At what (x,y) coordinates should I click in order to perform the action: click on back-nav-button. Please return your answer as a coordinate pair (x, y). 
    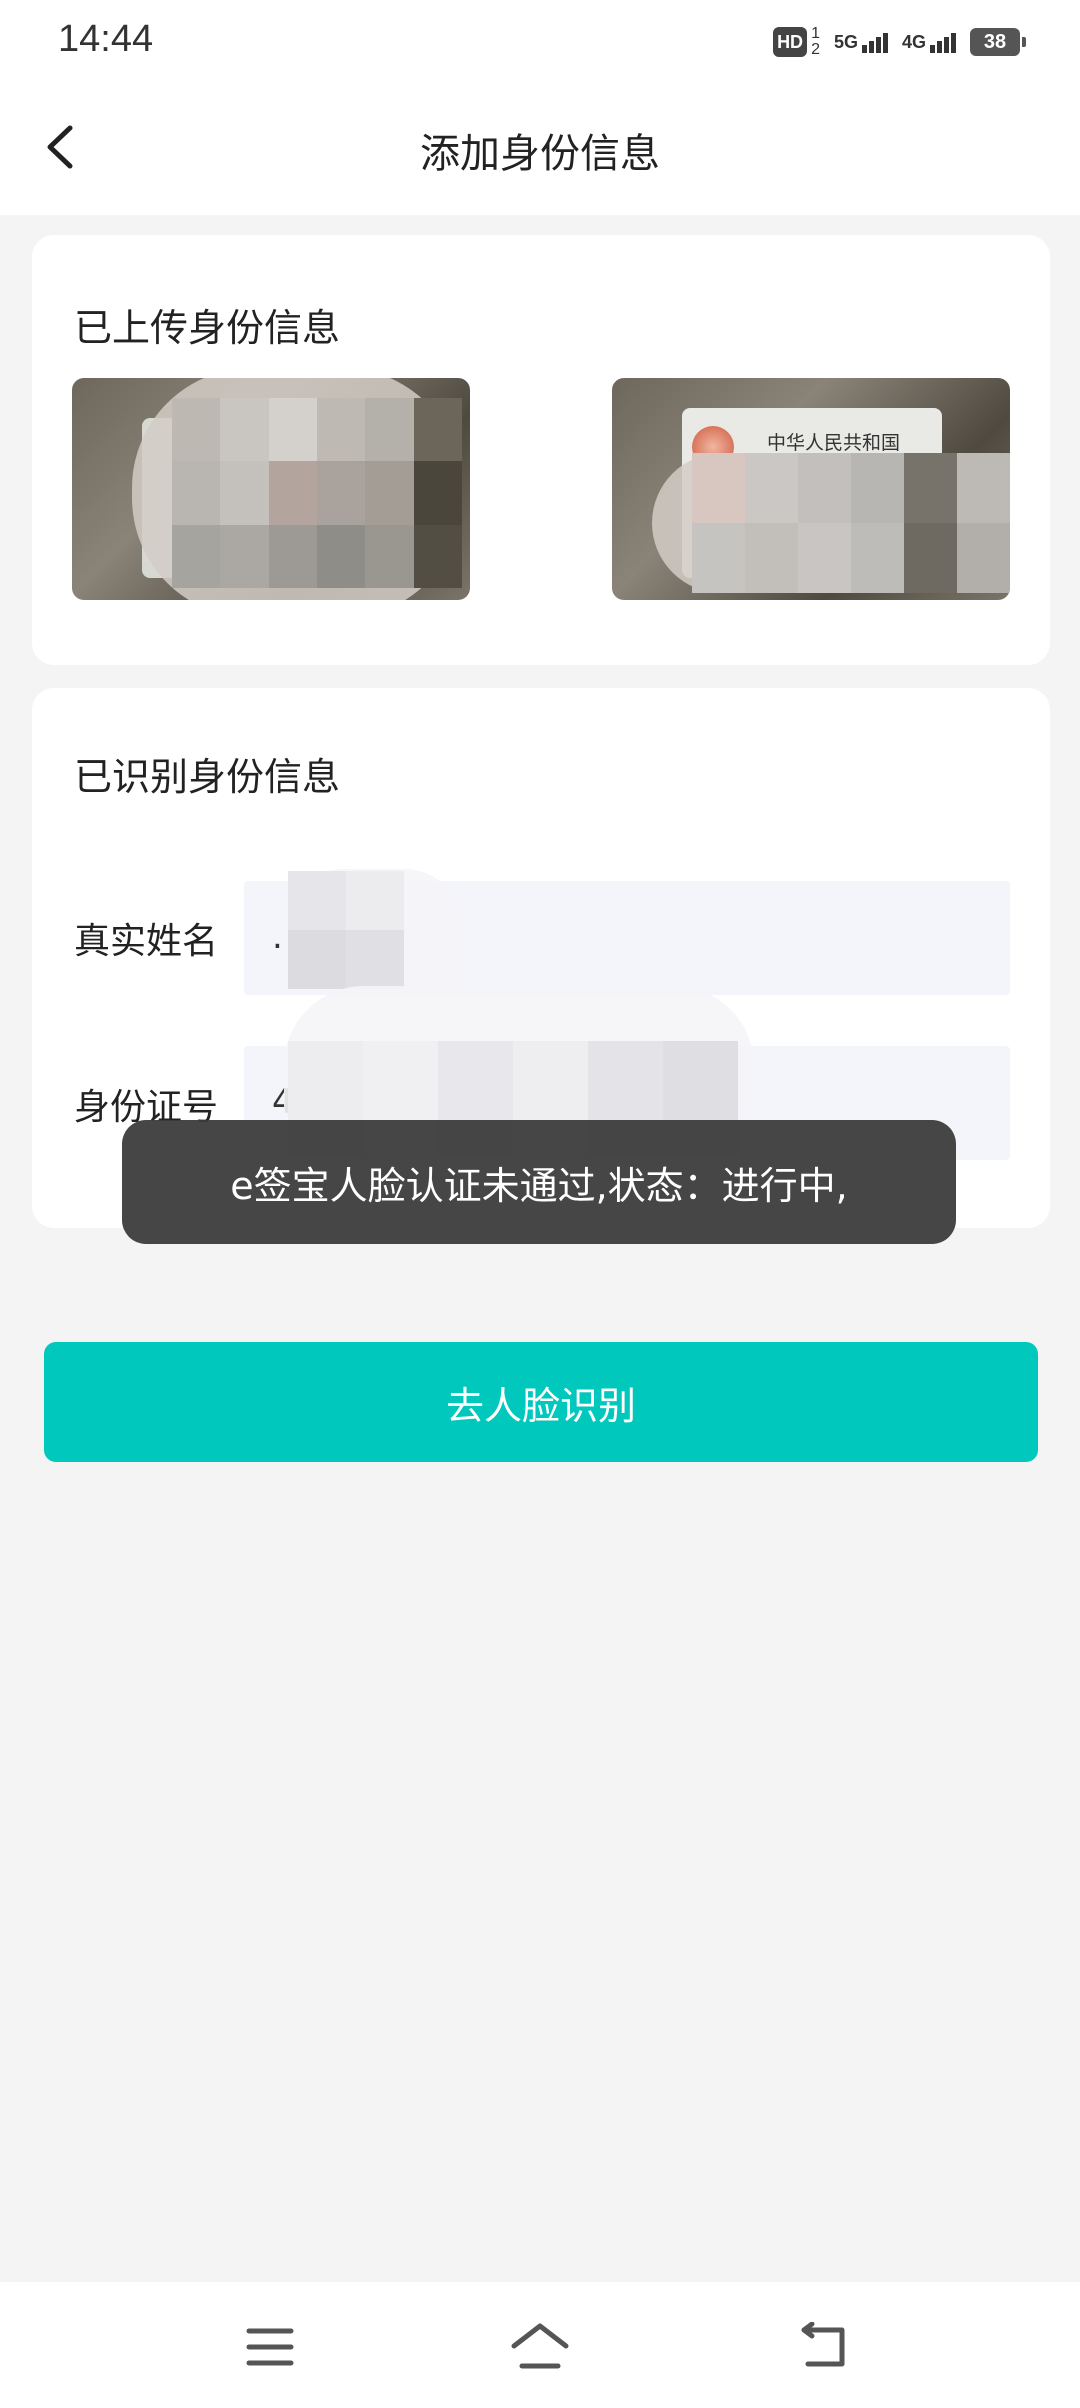
    Looking at the image, I should click on (825, 2347).